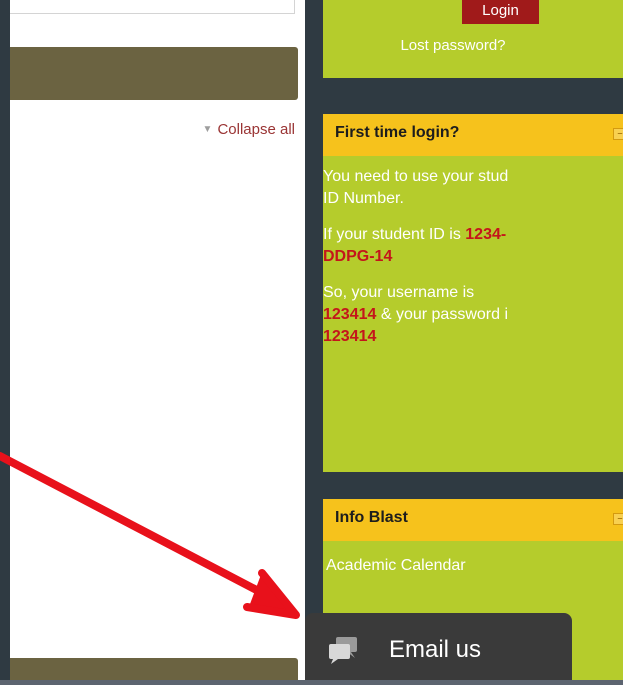  What do you see at coordinates (473, 520) in the screenshot?
I see `block-header: Info Blast –` at bounding box center [473, 520].